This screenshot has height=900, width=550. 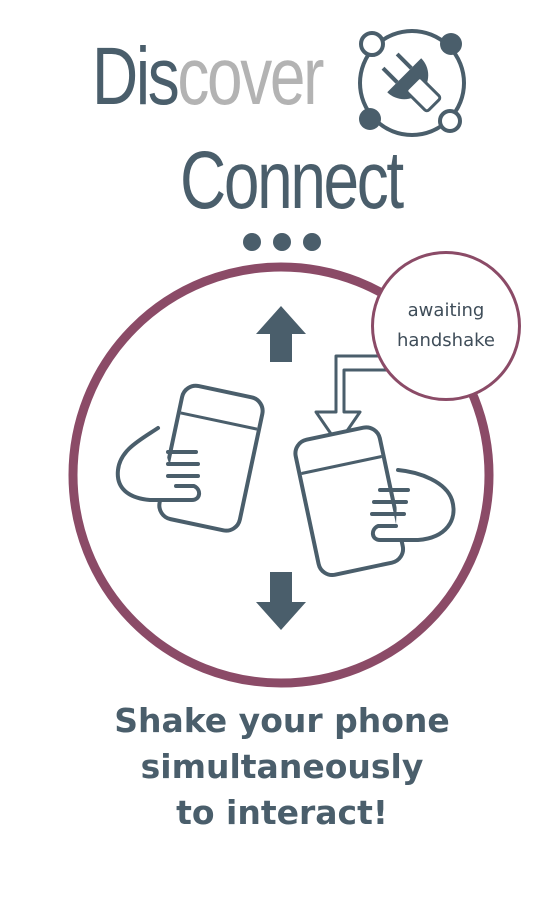 What do you see at coordinates (136, 76) in the screenshot?
I see `title-part-dis: Dis` at bounding box center [136, 76].